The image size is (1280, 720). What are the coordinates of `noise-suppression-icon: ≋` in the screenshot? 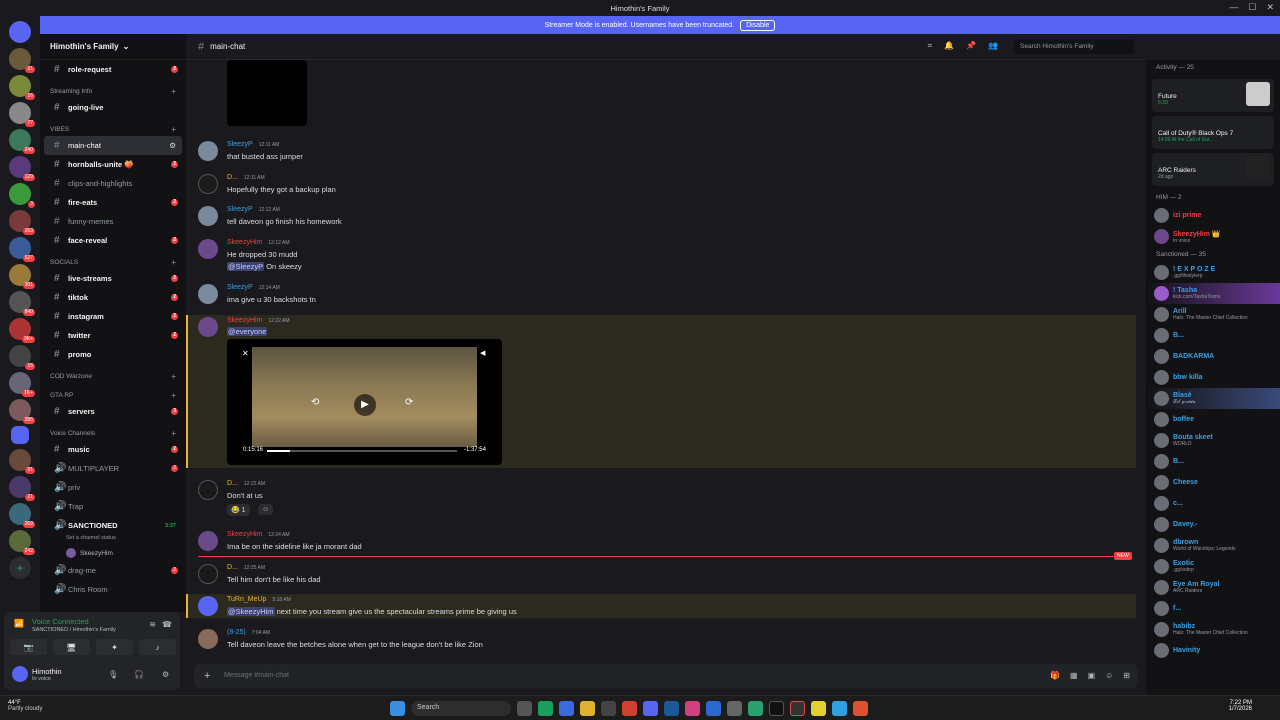 It's located at (152, 624).